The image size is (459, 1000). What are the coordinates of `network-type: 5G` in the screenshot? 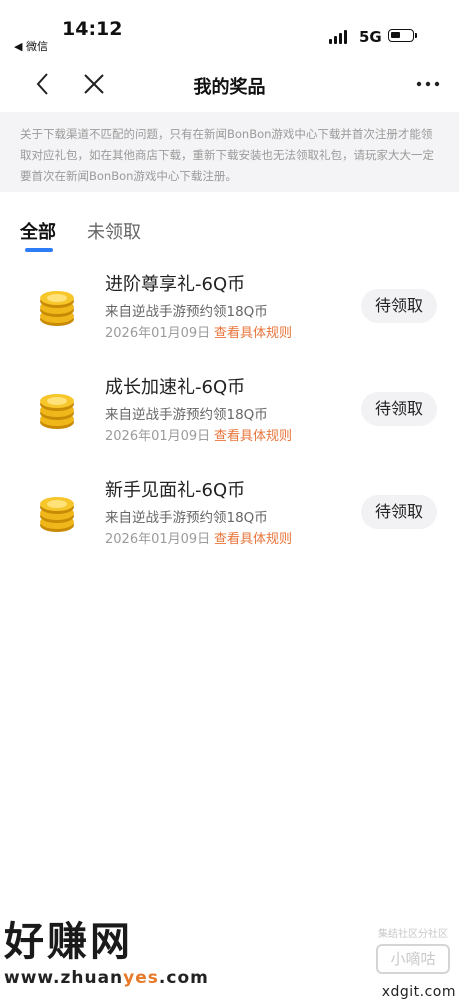 It's located at (370, 37).